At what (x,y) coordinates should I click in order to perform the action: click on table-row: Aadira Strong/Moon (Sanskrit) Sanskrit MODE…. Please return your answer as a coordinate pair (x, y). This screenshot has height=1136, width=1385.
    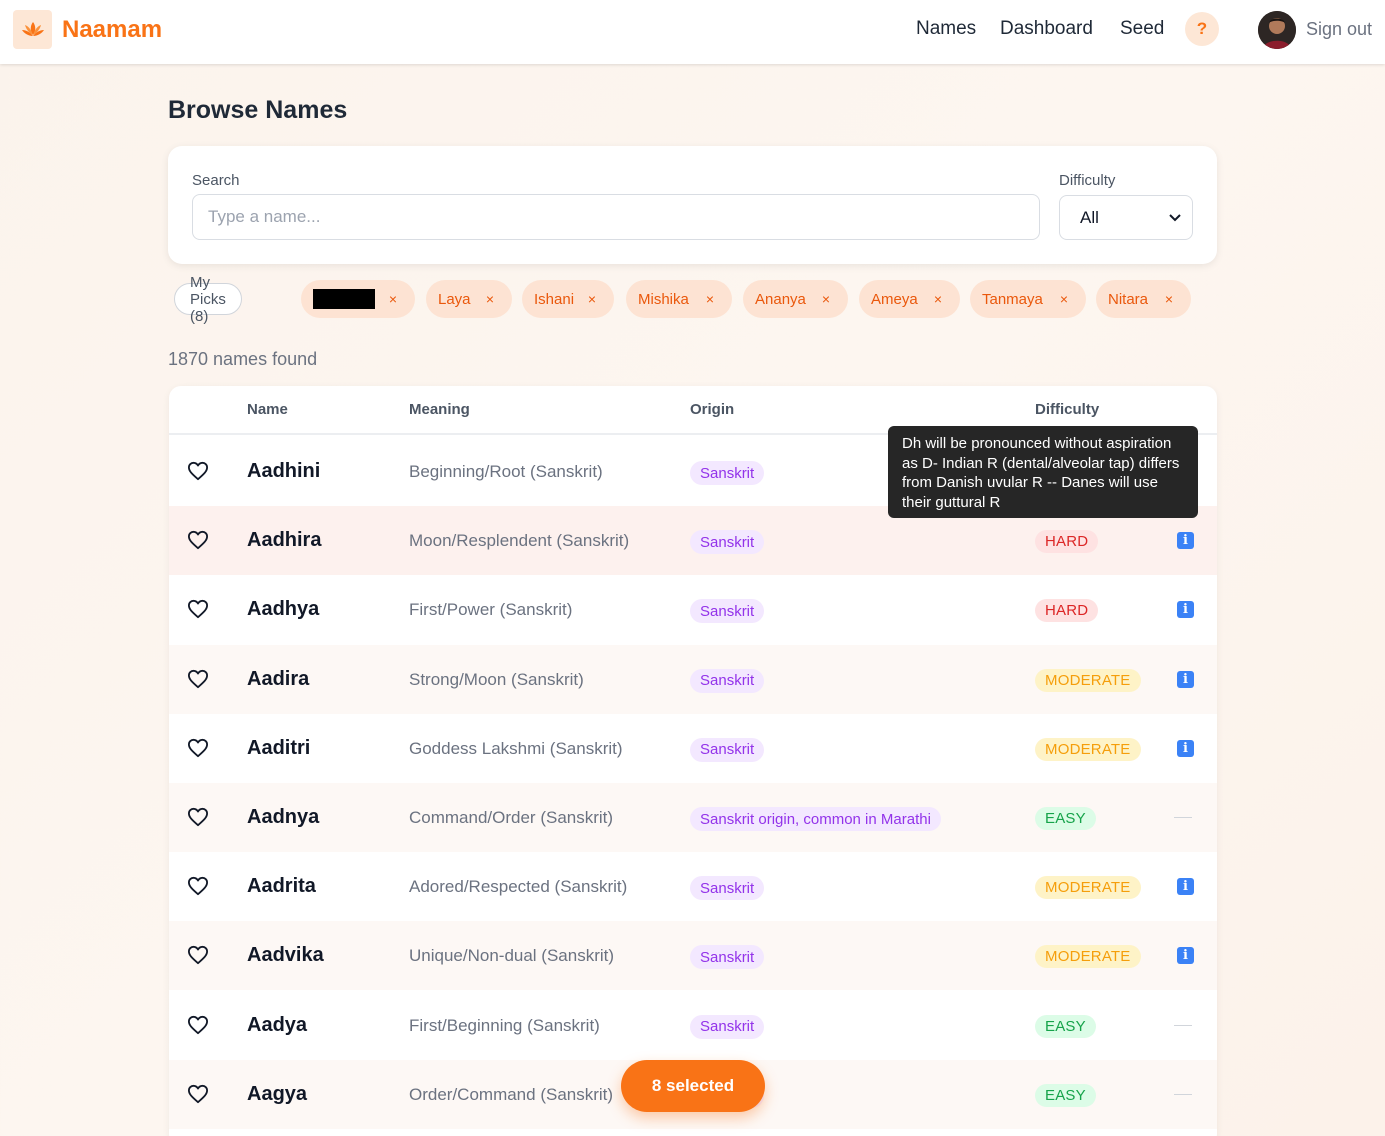
    Looking at the image, I should click on (693, 679).